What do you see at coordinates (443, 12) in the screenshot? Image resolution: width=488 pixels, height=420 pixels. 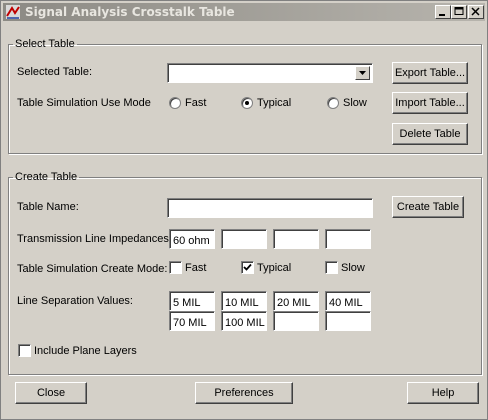 I see `minimize-button` at bounding box center [443, 12].